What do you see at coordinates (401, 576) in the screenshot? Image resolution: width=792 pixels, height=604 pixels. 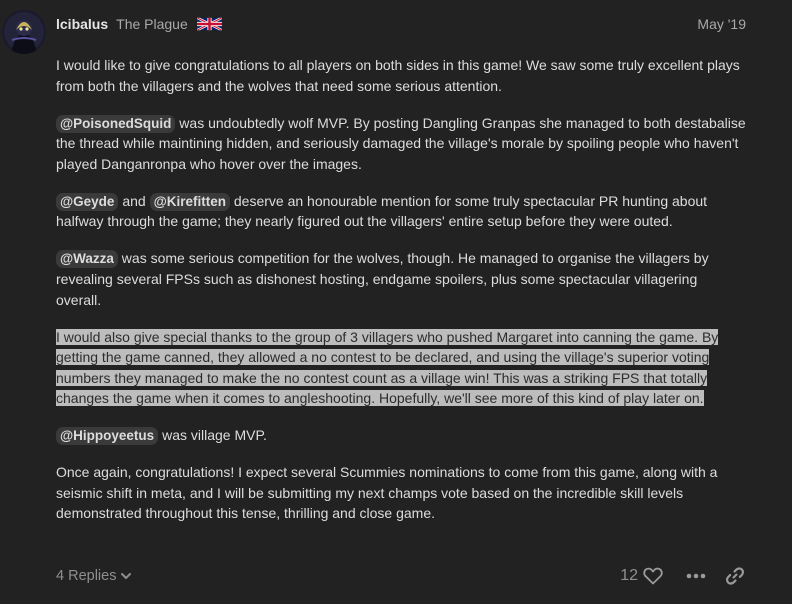 I see `post-footer: 4 Replies 12` at bounding box center [401, 576].